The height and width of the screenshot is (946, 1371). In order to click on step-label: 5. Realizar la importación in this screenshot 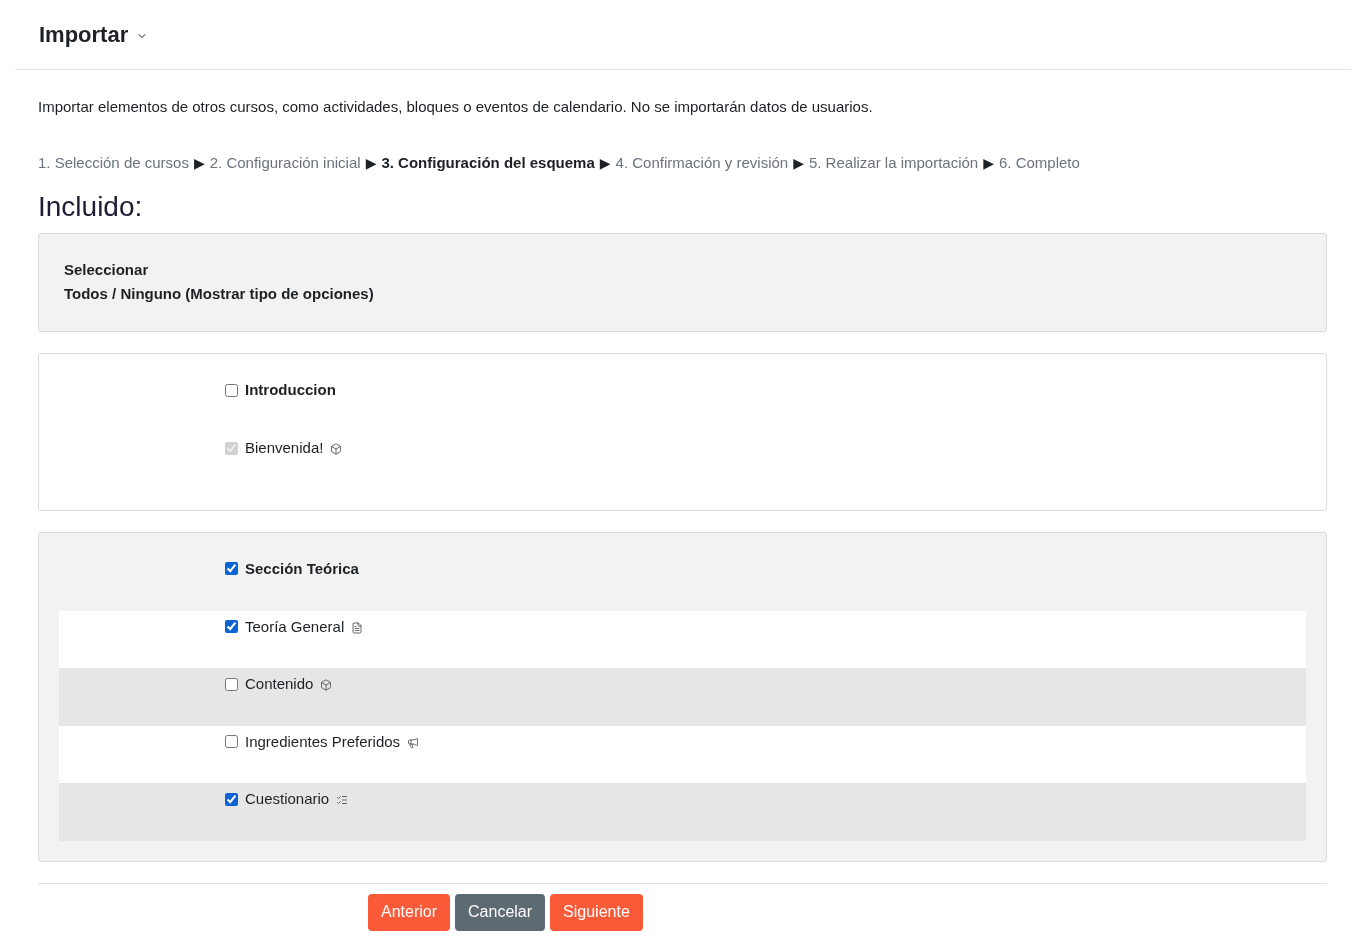, I will do `click(893, 163)`.